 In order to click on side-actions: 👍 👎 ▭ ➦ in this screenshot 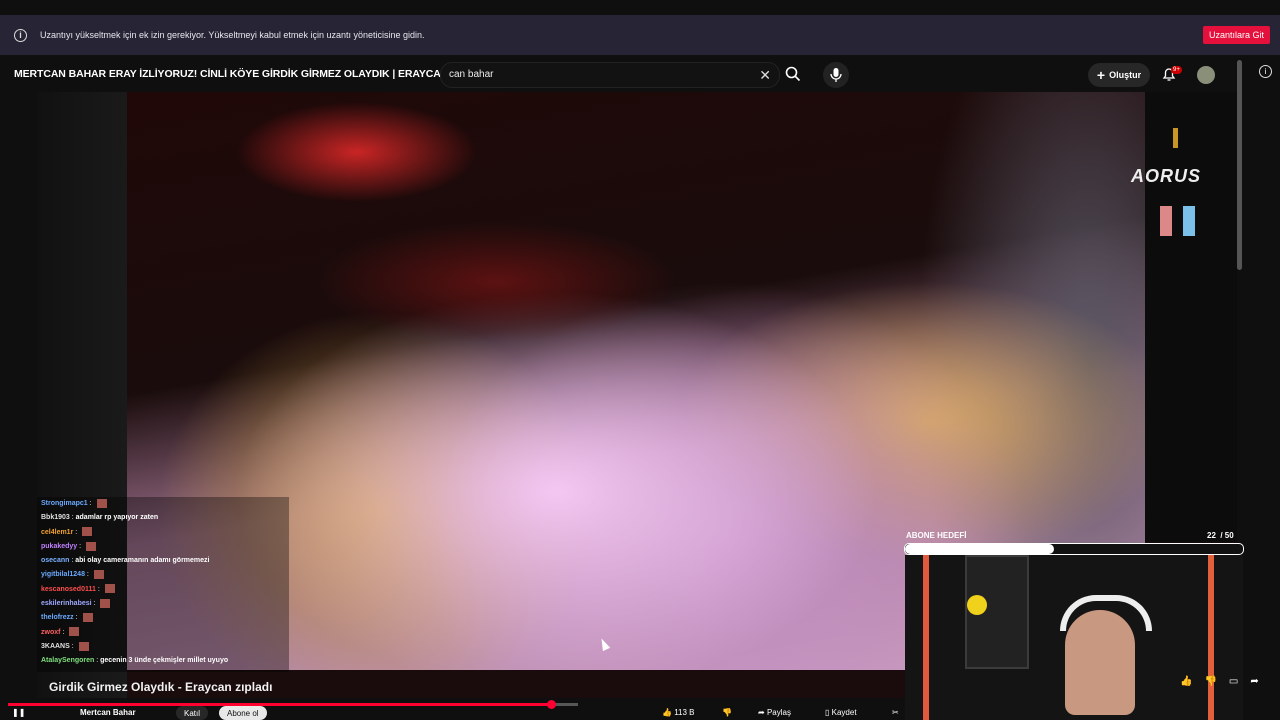, I will do `click(1219, 681)`.